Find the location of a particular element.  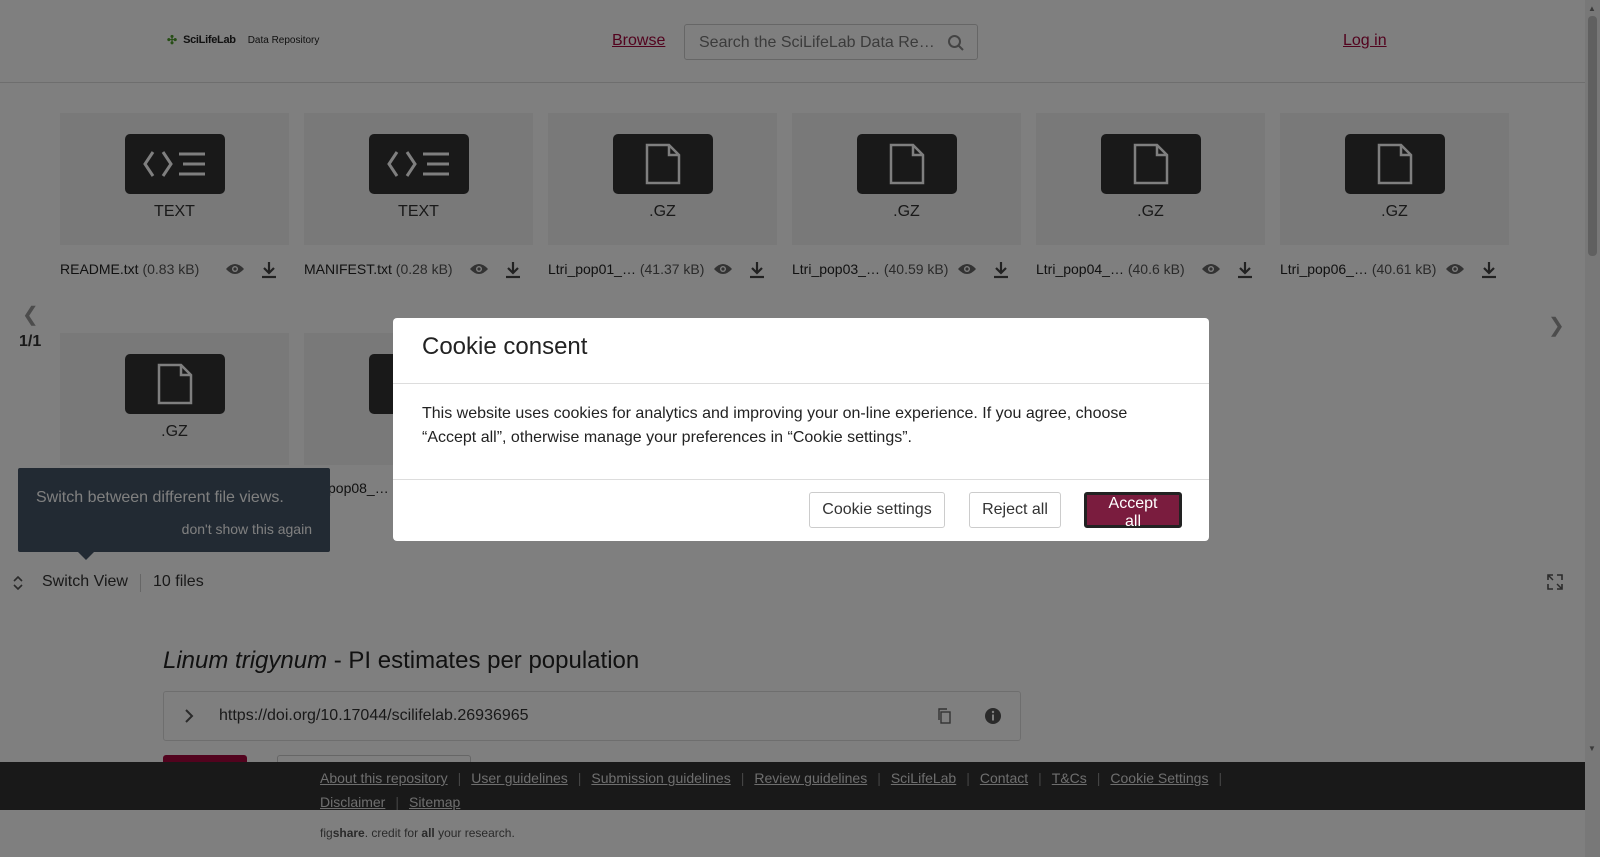

reject-all-button: Reject all is located at coordinates (1015, 510).